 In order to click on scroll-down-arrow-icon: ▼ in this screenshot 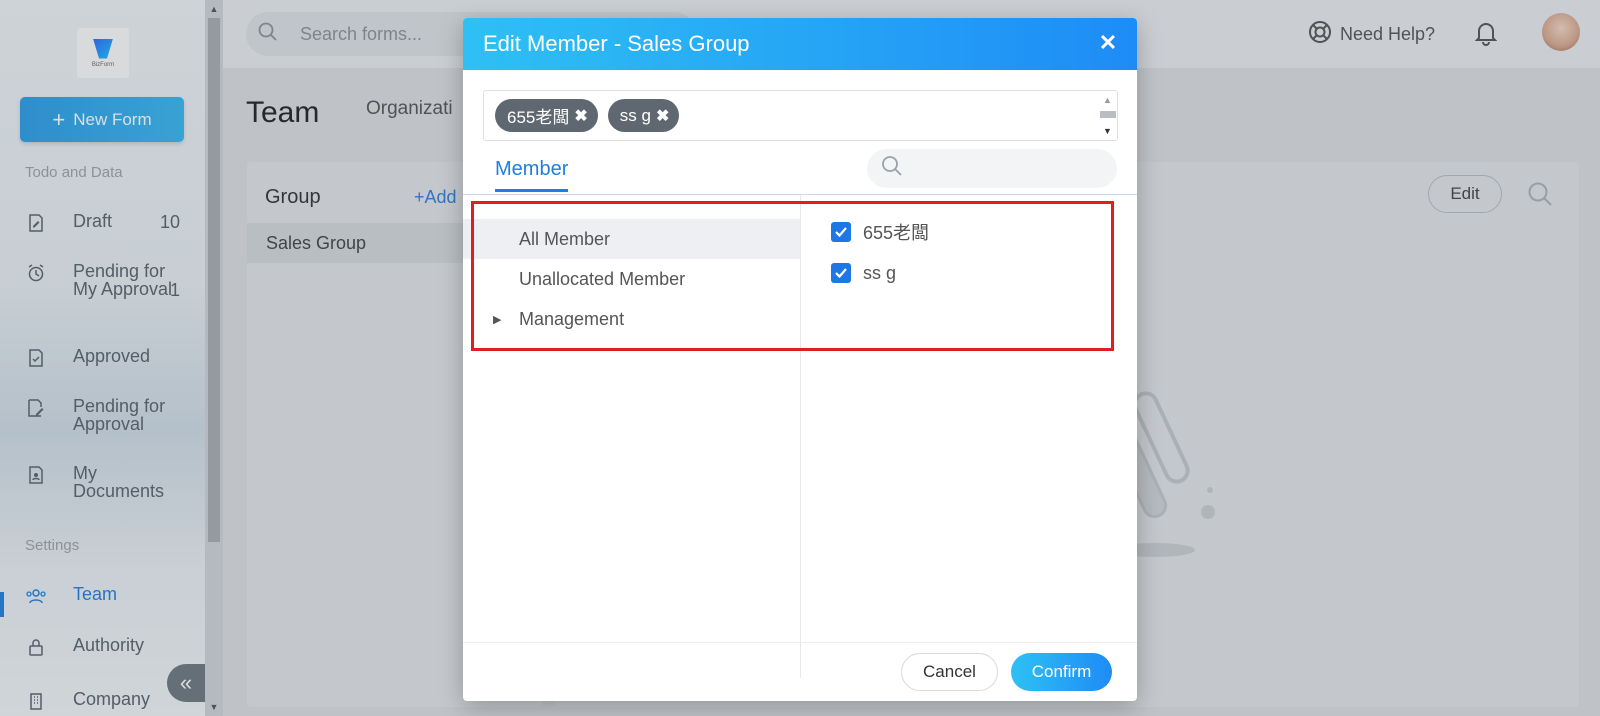, I will do `click(1107, 131)`.